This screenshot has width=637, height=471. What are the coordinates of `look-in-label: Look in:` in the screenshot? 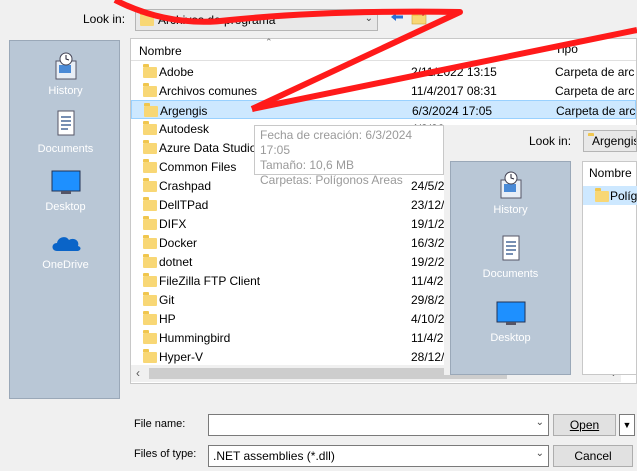 It's located at (104, 19).